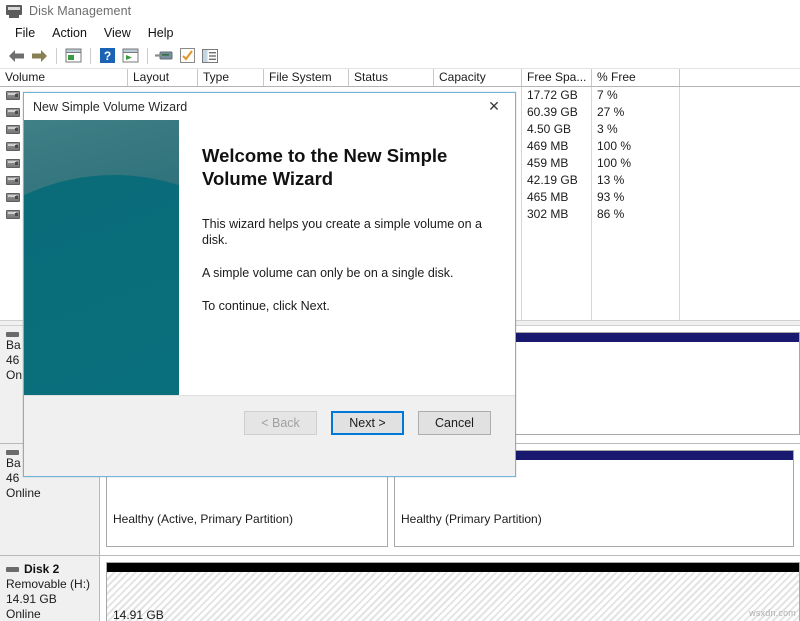  What do you see at coordinates (611, 112) in the screenshot?
I see `cell-percent-free: 27 %` at bounding box center [611, 112].